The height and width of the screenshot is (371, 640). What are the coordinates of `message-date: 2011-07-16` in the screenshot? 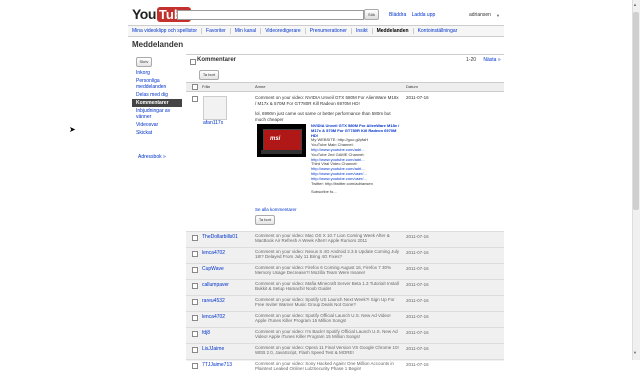 It's located at (417, 97).